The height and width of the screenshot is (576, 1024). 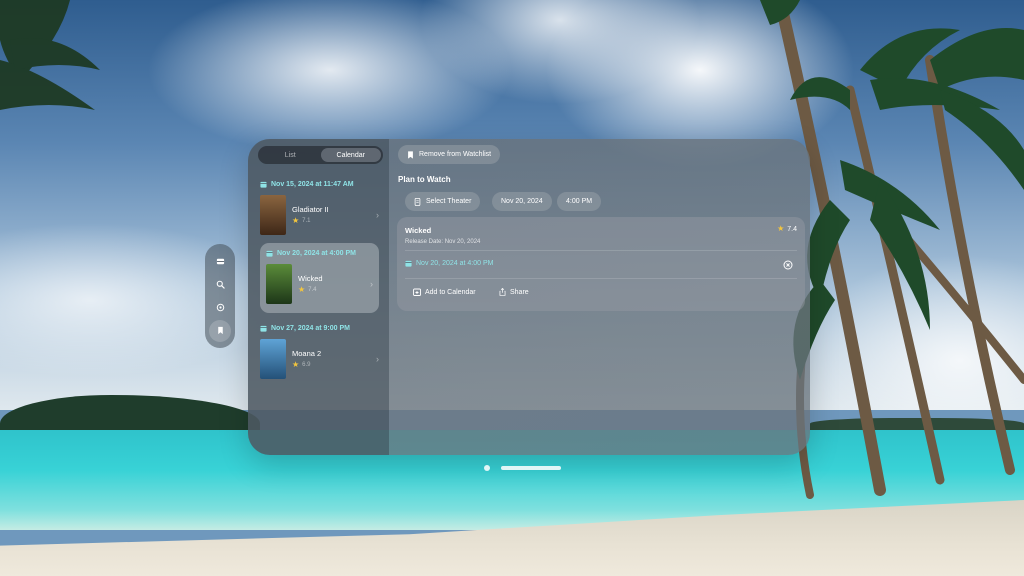 I want to click on movie-title: Moana 2, so click(x=307, y=353).